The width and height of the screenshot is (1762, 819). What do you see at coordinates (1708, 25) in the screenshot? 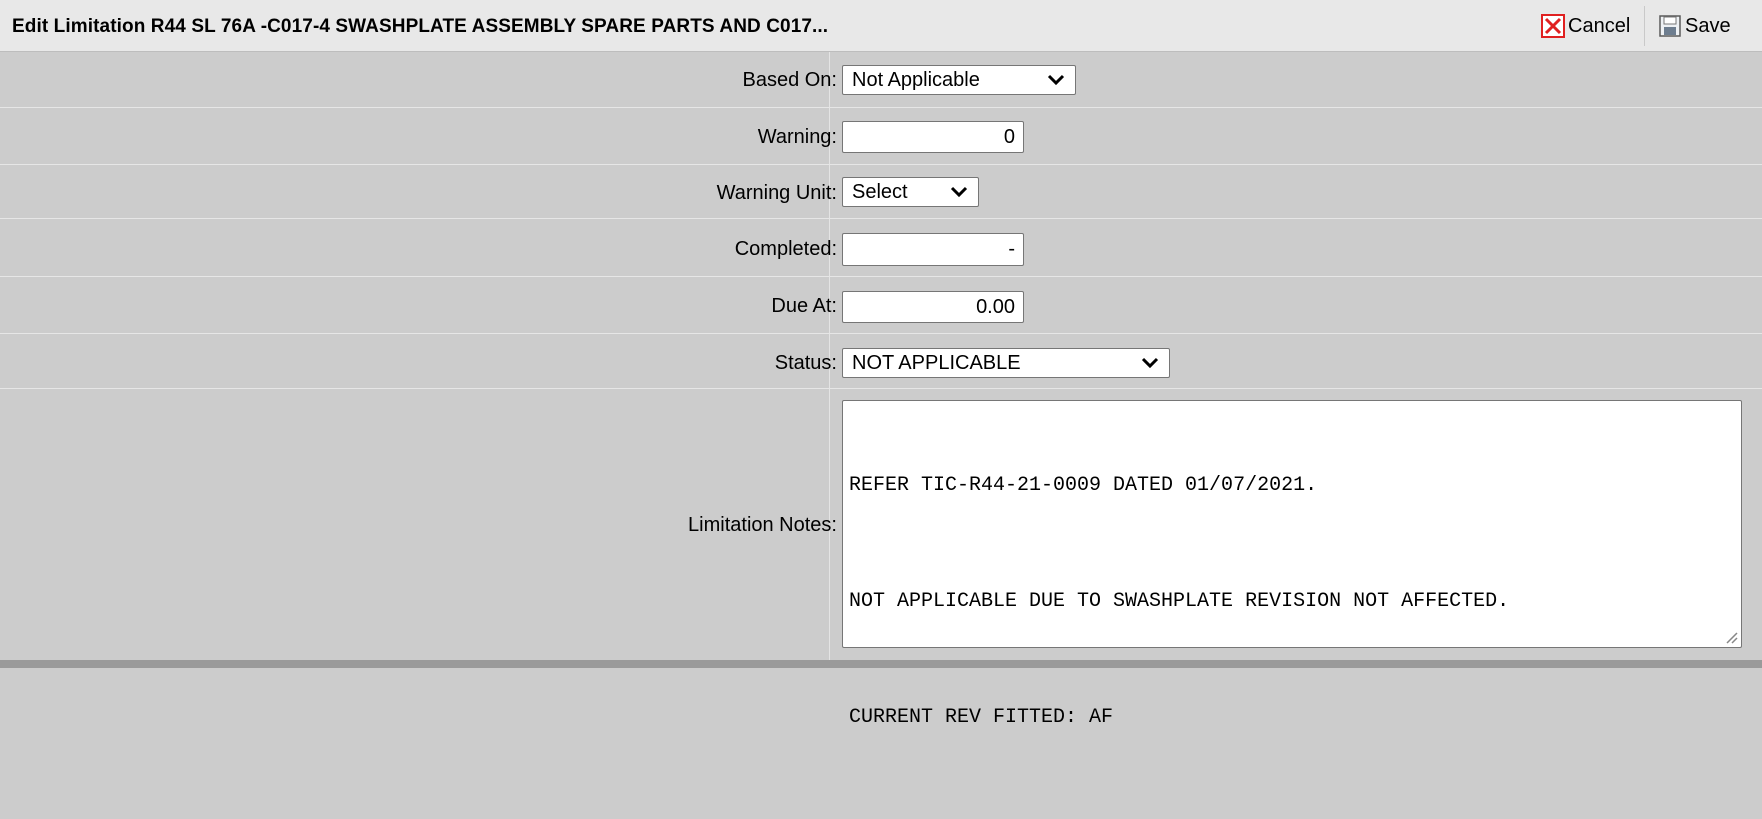
I see `save-label: Save` at bounding box center [1708, 25].